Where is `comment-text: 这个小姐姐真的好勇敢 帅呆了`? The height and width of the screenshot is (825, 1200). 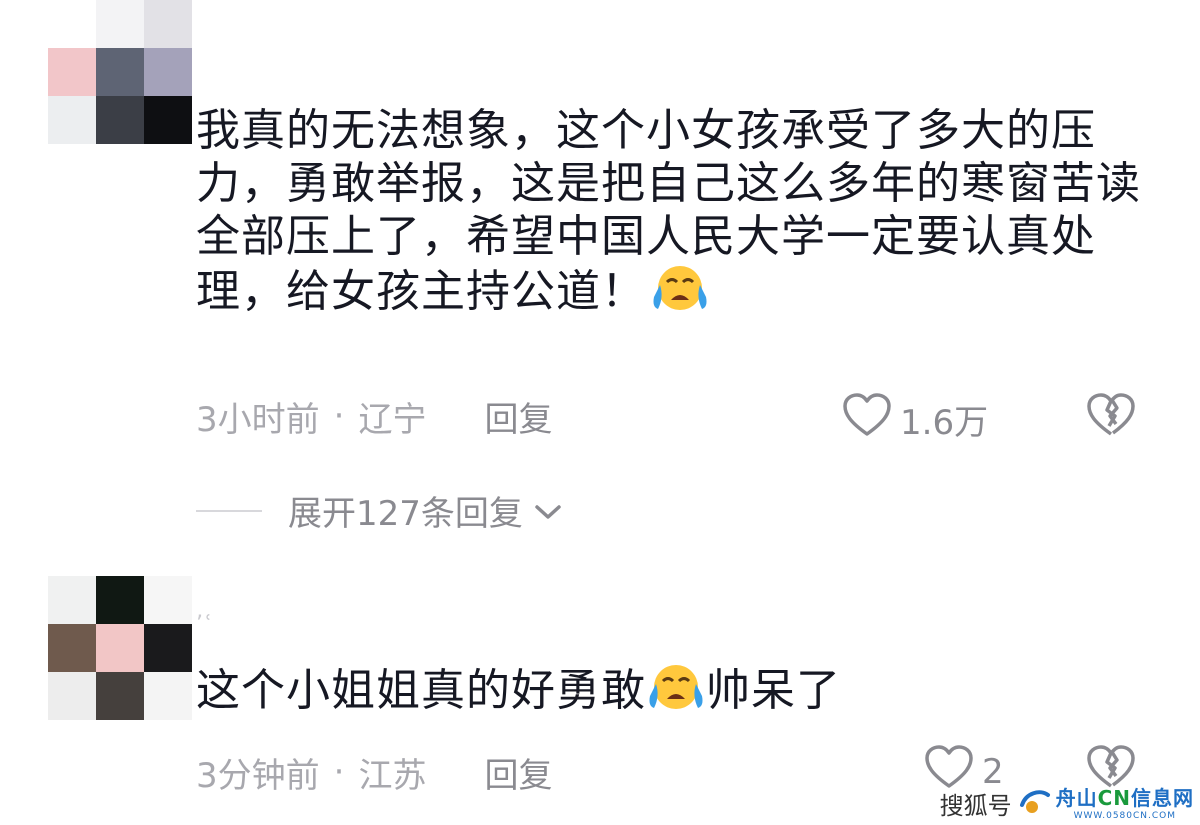
comment-text: 这个小姐姐真的好勇敢 帅呆了 is located at coordinates (676, 693).